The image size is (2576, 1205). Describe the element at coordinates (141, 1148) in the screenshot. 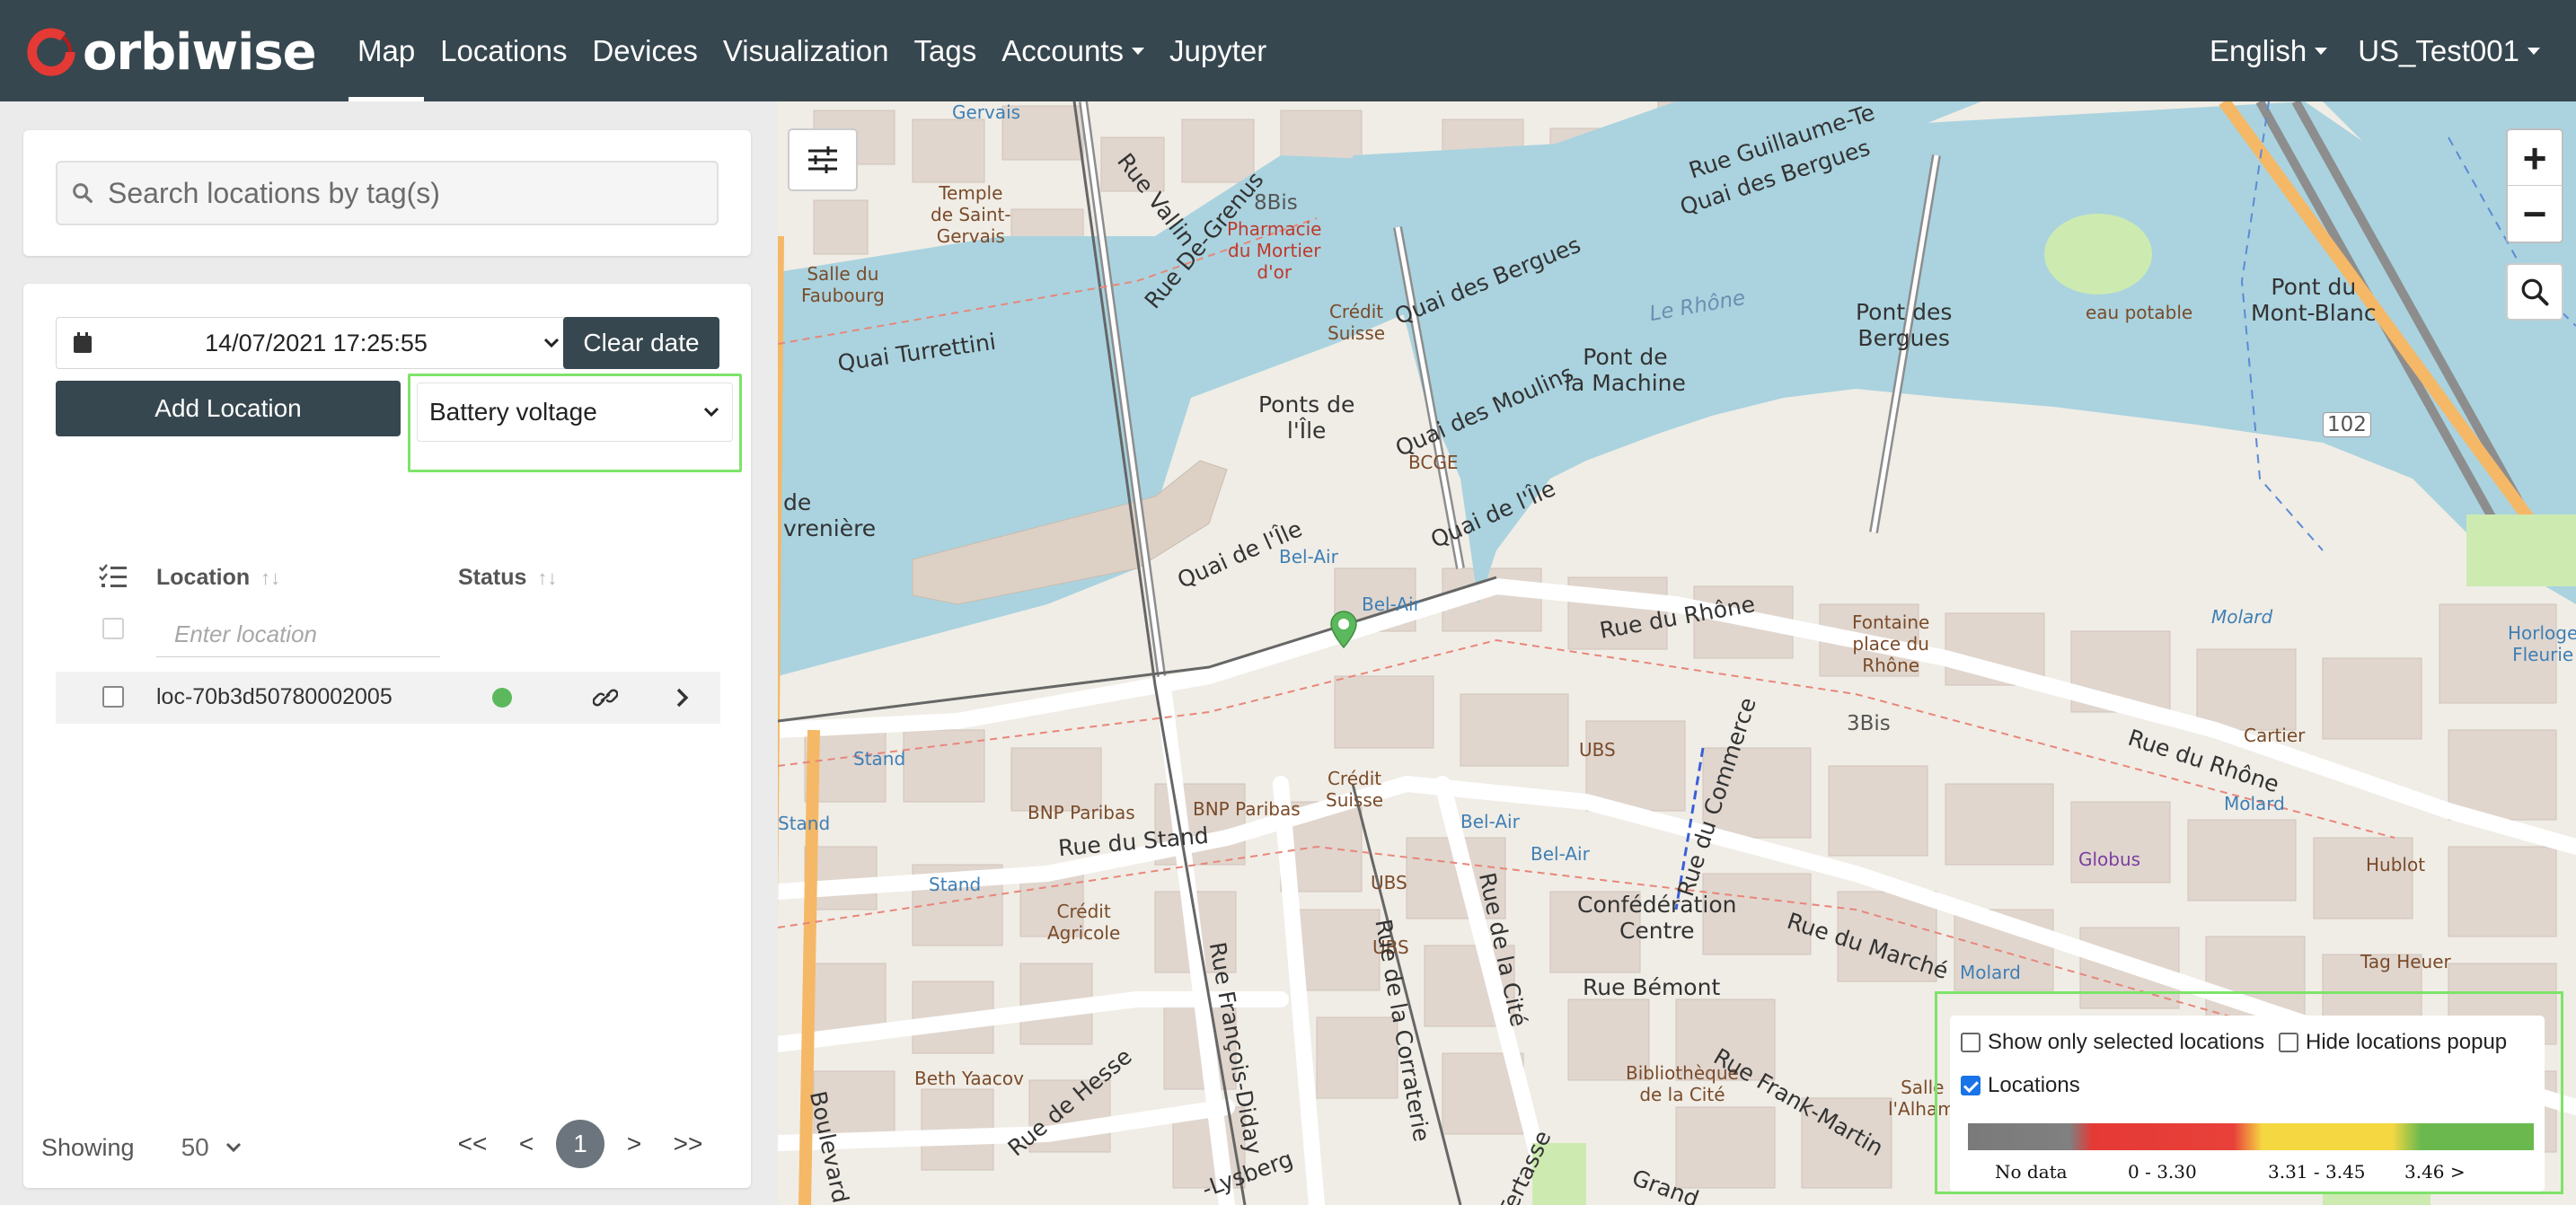

I see `page-size-control: Showing 50` at that location.